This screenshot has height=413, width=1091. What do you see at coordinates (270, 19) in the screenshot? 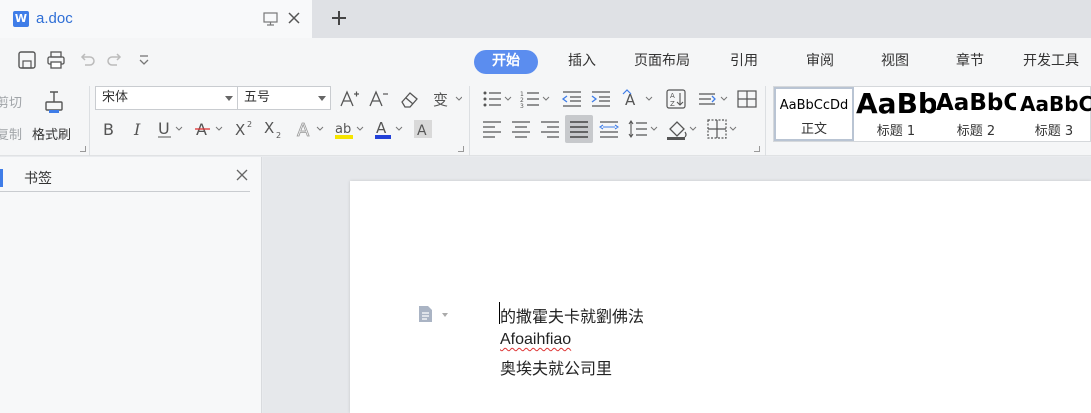
I see `monitor-icon` at bounding box center [270, 19].